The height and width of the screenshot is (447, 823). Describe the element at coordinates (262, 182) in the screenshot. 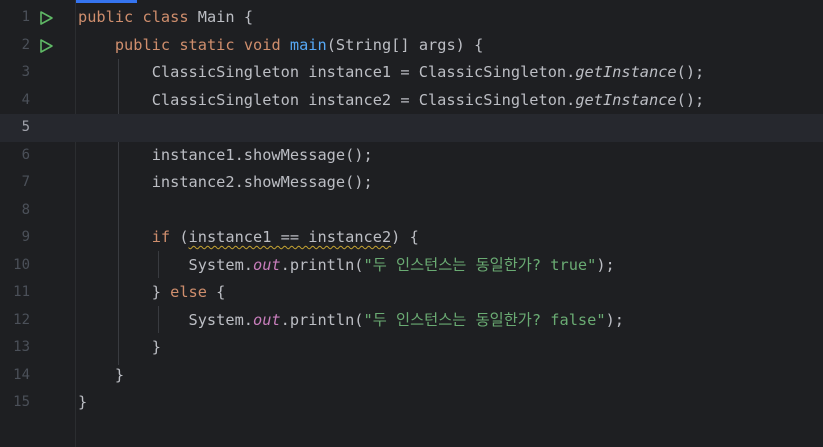

I see `code-token: instance2.showMessage();` at that location.